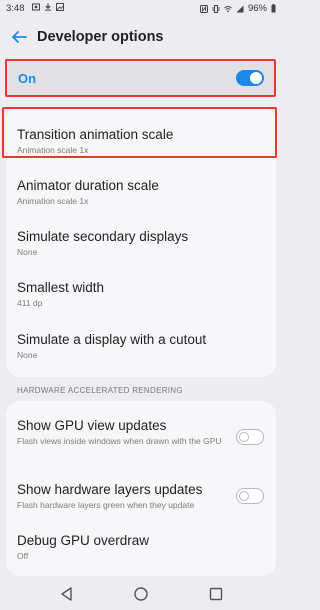 The image size is (320, 610). I want to click on developer-options-master-switch-row: On, so click(140, 78).